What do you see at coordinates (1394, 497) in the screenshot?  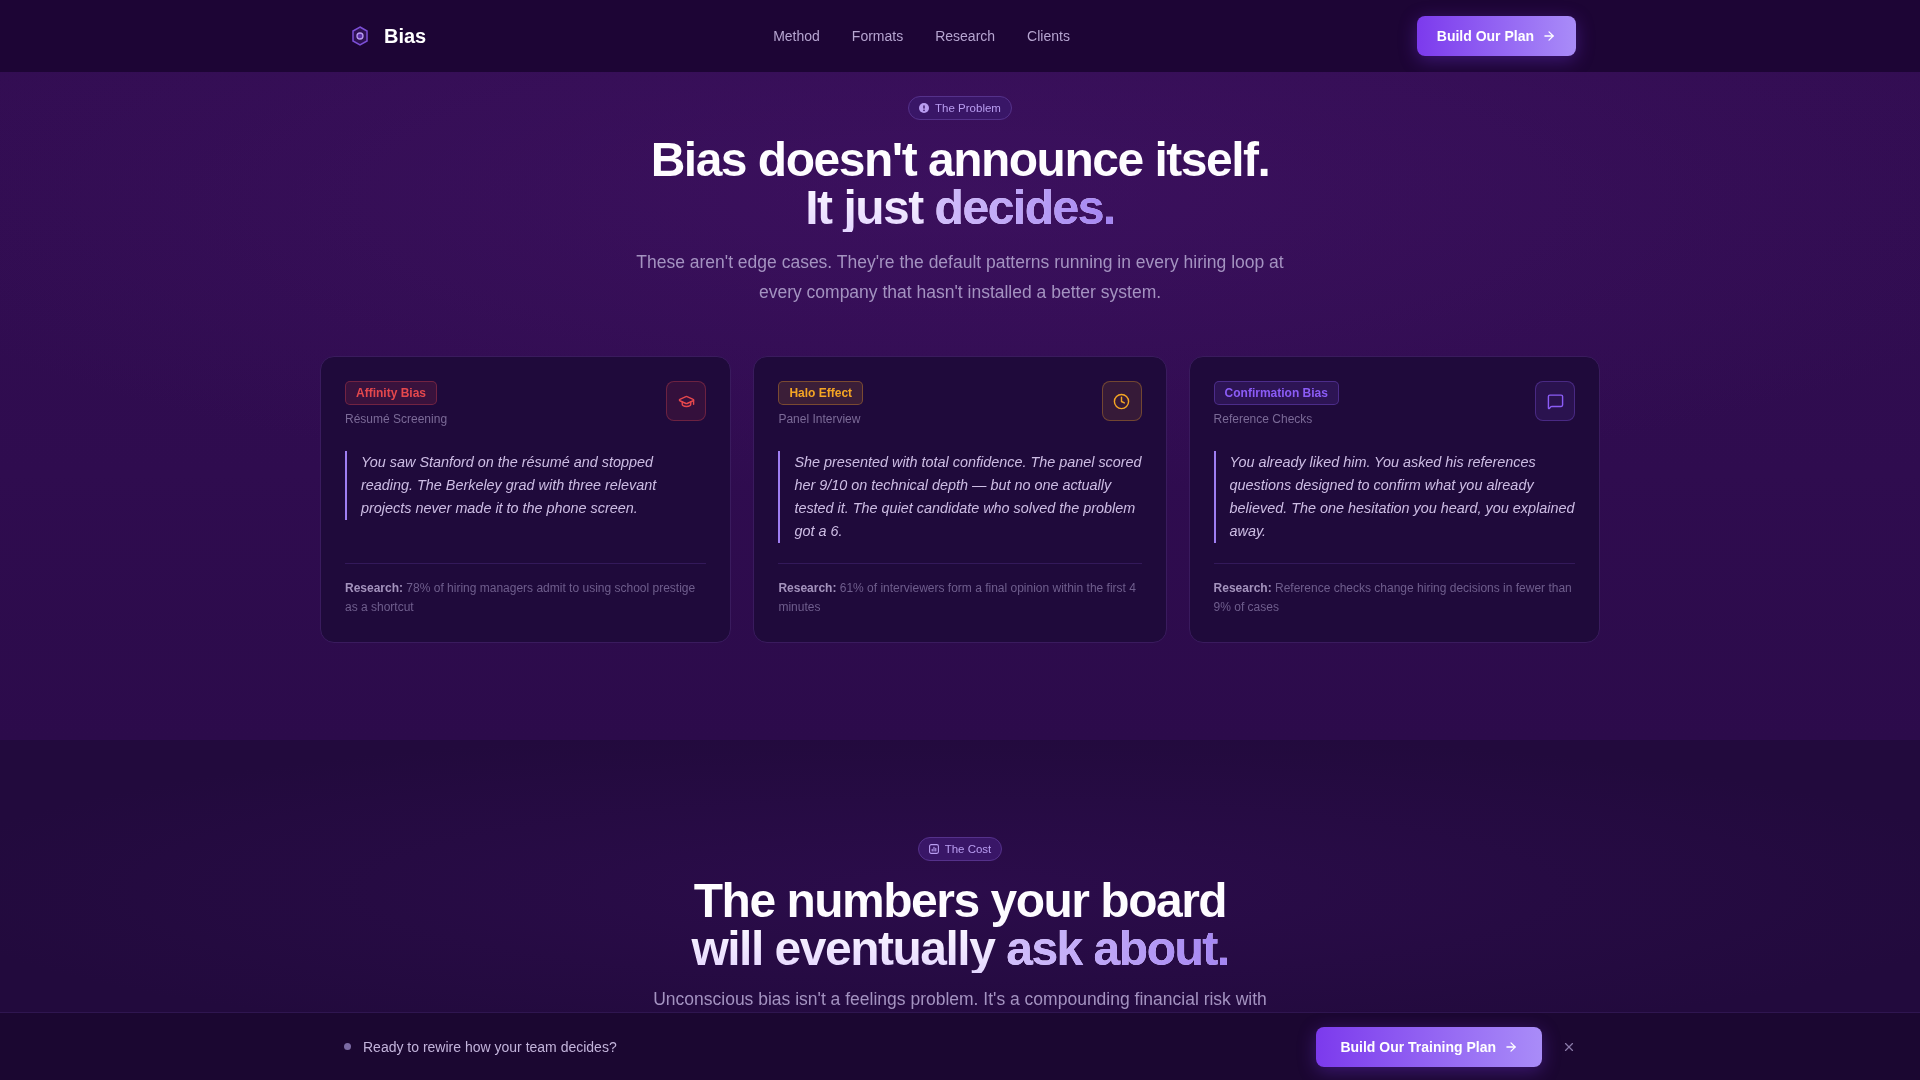 I see `scenario-quote: You already liked him. You asked his references questions designed to confirm what you already believed. The one hesitation you heard, you explained away.` at bounding box center [1394, 497].